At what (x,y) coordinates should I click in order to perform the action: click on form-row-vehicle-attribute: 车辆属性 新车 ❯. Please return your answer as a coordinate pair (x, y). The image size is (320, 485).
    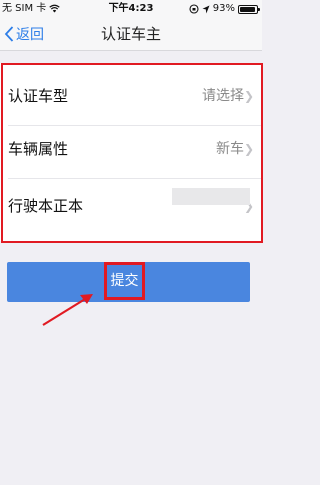
    Looking at the image, I should click on (131, 149).